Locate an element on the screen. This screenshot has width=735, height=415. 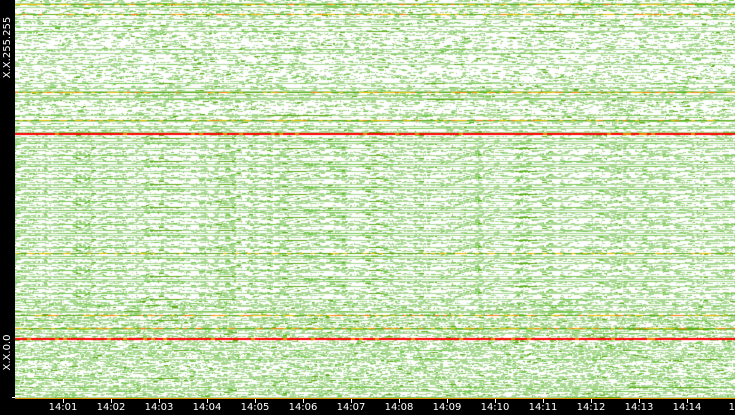
x-tick-label: 14 is located at coordinates (731, 407).